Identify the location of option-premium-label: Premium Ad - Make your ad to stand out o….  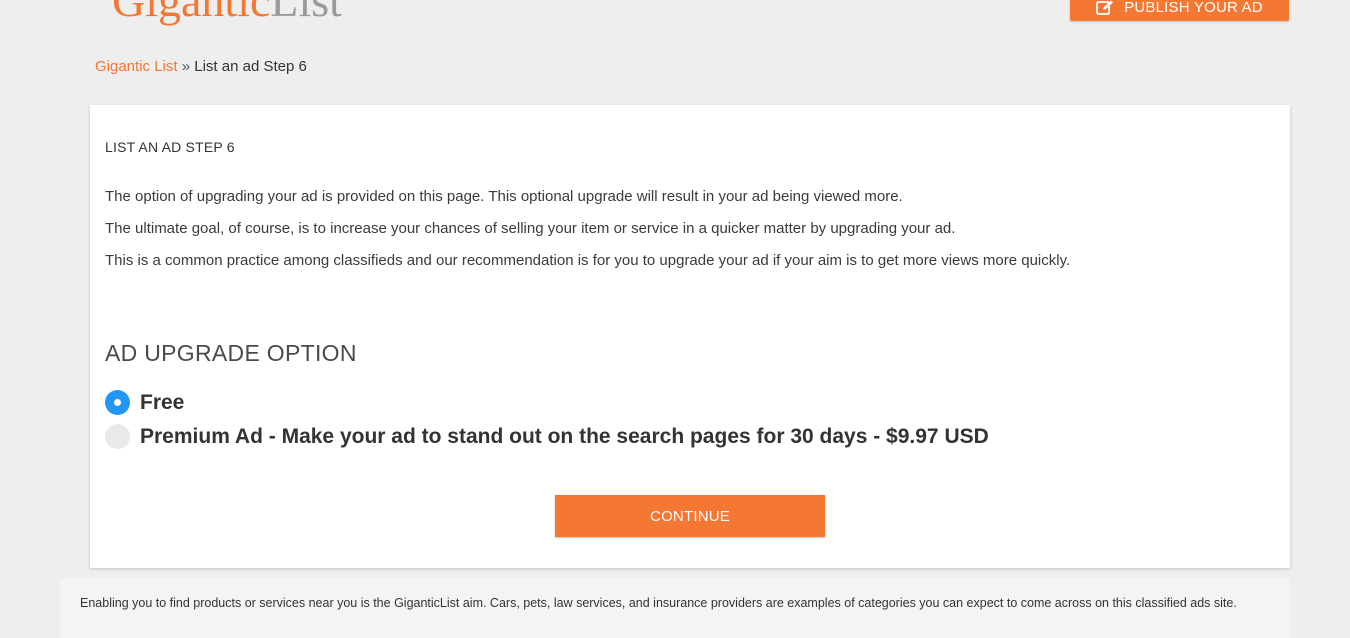
(564, 436).